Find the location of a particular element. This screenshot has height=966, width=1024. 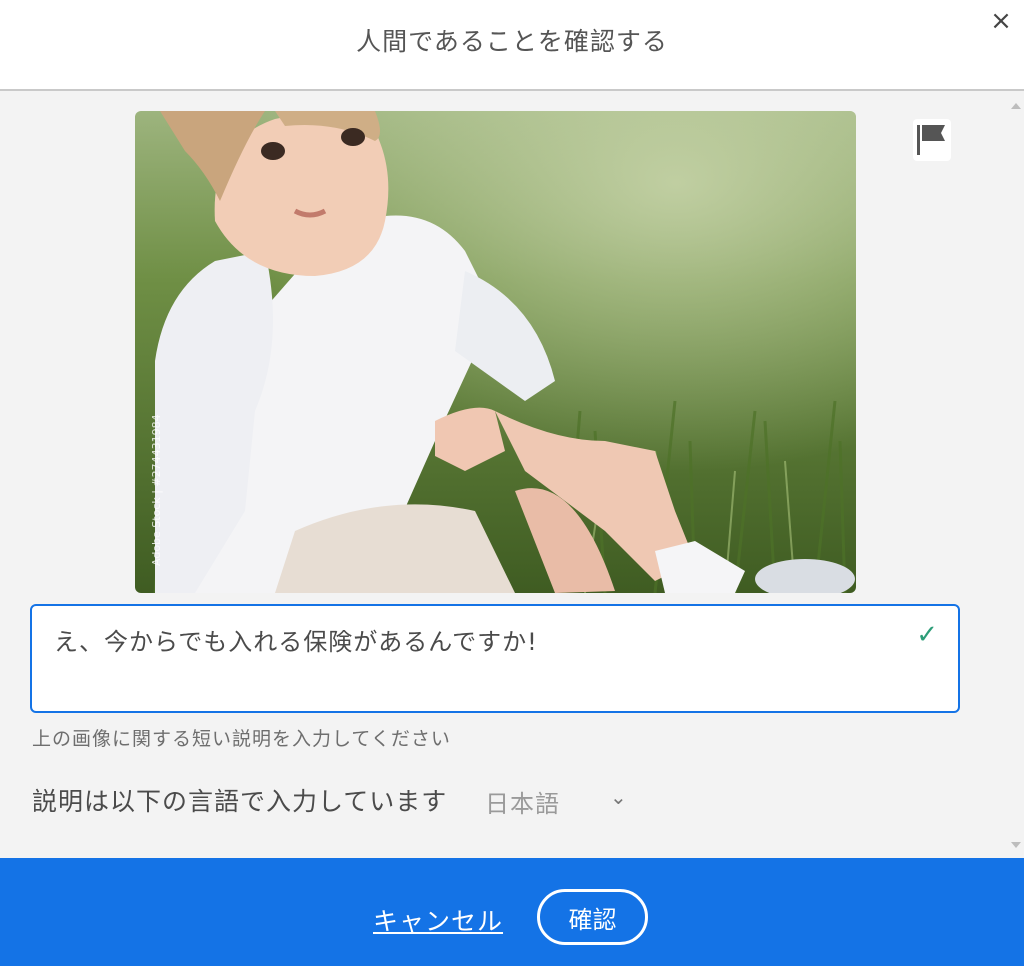

input-hint: 上の画像に関する短い説明を入力してください is located at coordinates (241, 739).